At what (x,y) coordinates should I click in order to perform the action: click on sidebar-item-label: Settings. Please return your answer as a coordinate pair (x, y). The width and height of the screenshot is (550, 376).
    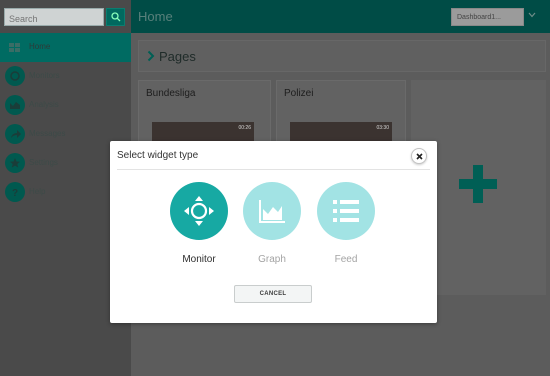
    Looking at the image, I should click on (43, 162).